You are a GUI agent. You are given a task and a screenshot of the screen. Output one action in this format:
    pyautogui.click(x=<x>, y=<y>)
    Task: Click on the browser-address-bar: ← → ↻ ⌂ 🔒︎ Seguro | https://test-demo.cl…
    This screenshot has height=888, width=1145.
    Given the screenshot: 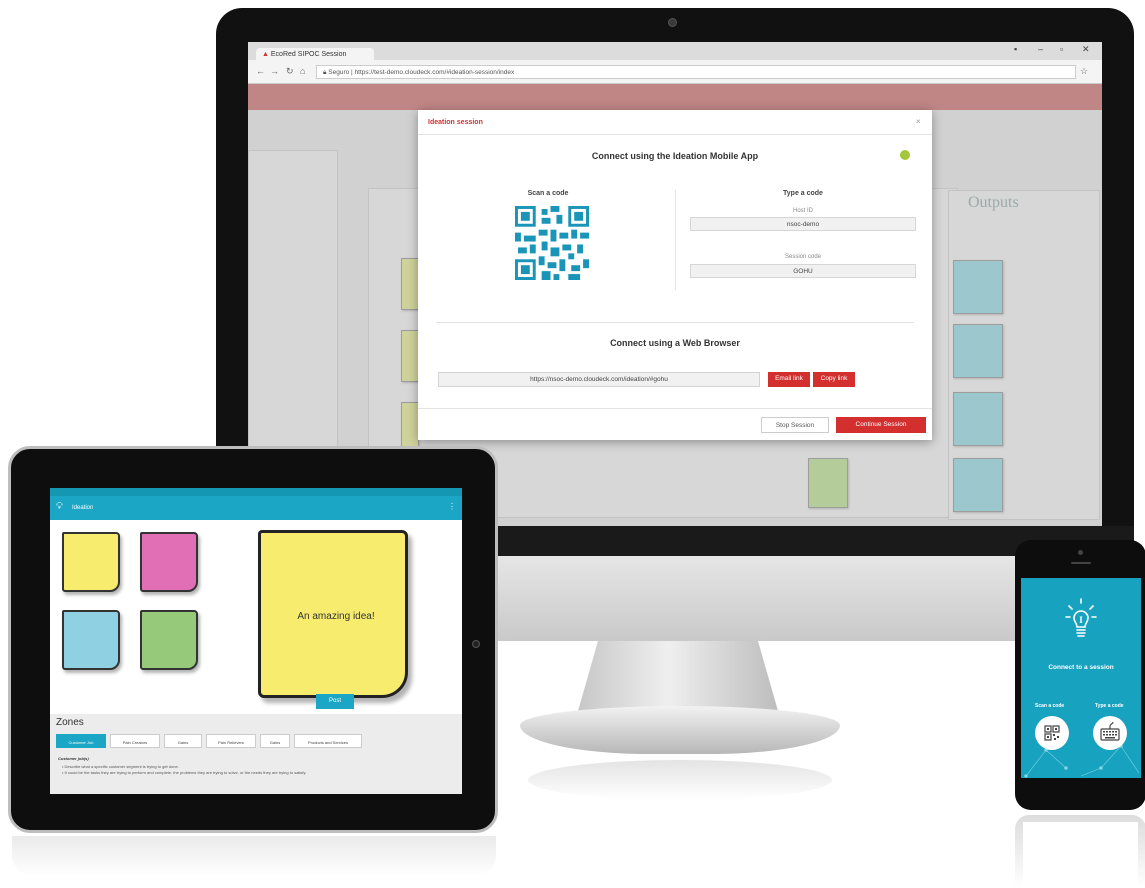 What is the action you would take?
    pyautogui.click(x=675, y=72)
    